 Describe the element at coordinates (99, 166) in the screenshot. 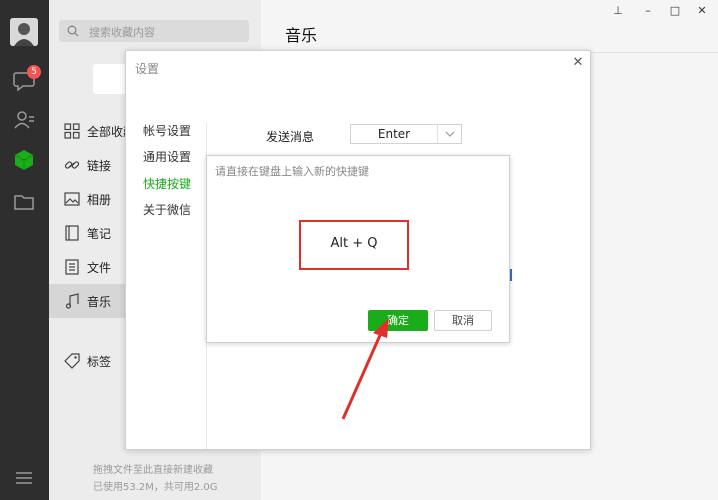

I see `nav-item-label: 链接` at that location.